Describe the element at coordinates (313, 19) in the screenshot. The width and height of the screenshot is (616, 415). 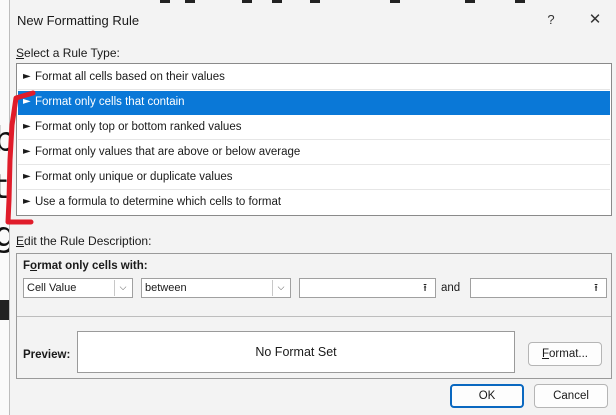
I see `title-bar: New Formatting Rule ? ✕` at that location.